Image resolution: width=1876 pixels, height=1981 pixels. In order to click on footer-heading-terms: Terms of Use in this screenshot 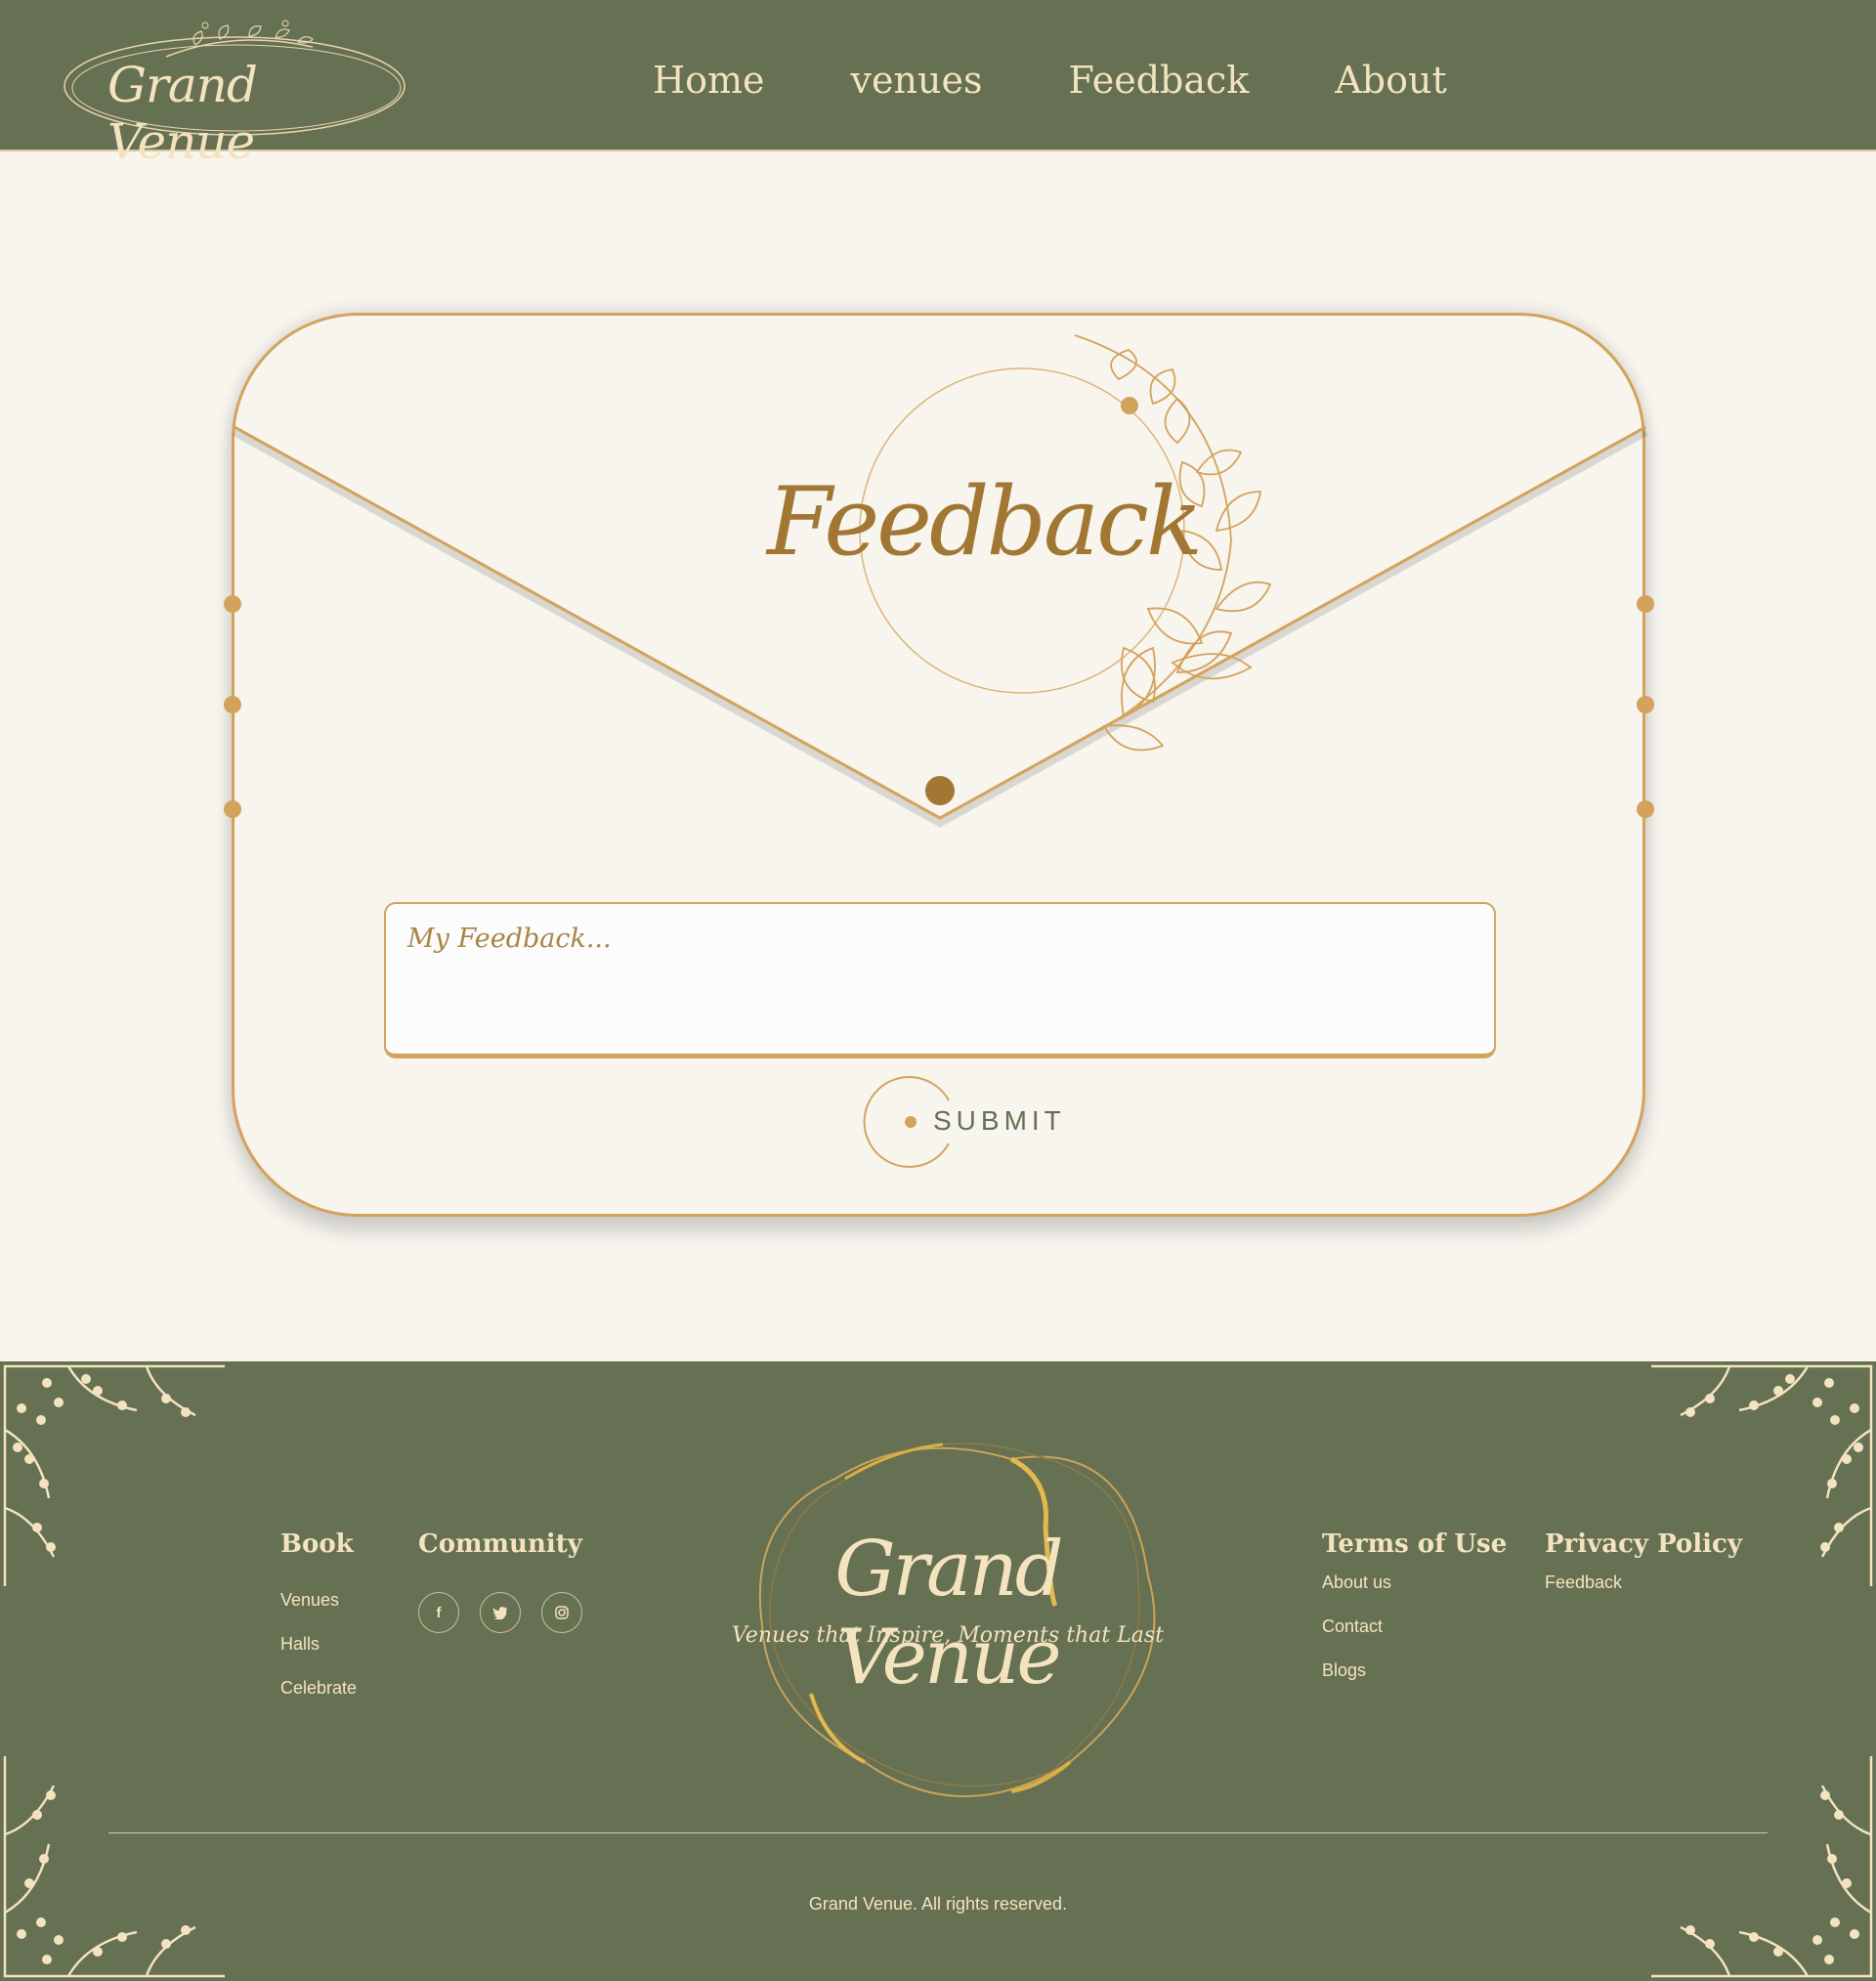, I will do `click(1415, 1544)`.